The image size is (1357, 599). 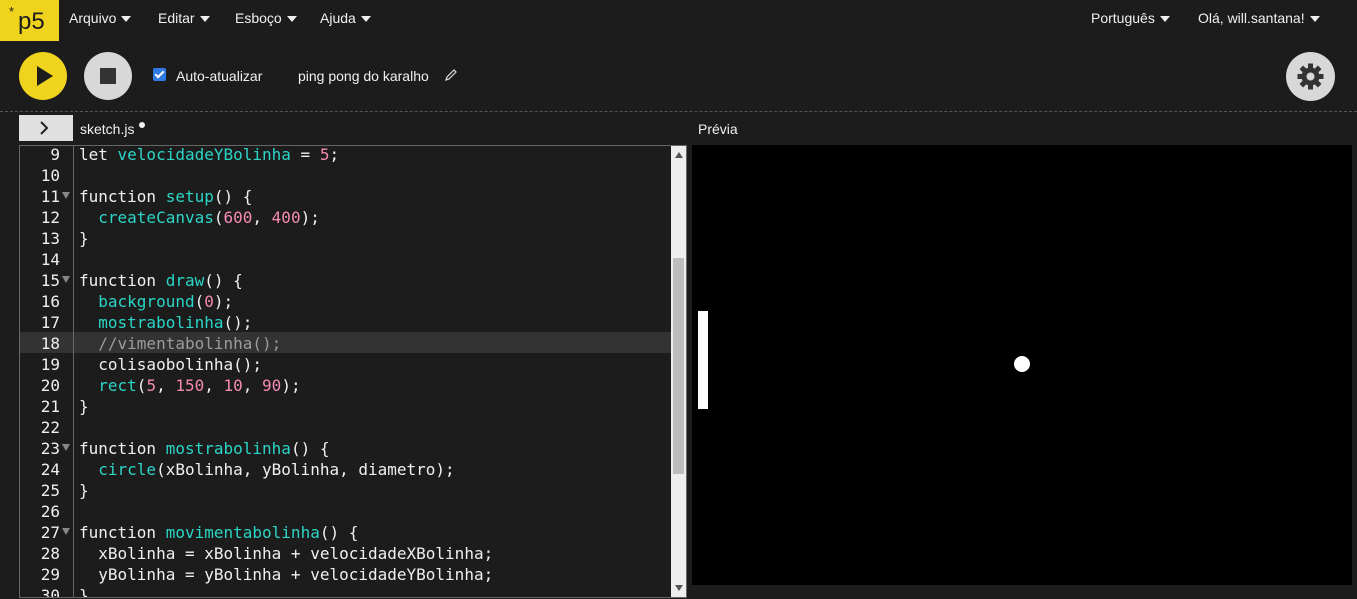 What do you see at coordinates (189, 385) in the screenshot?
I see `code-line: rect(5, 150, 10, 90);` at bounding box center [189, 385].